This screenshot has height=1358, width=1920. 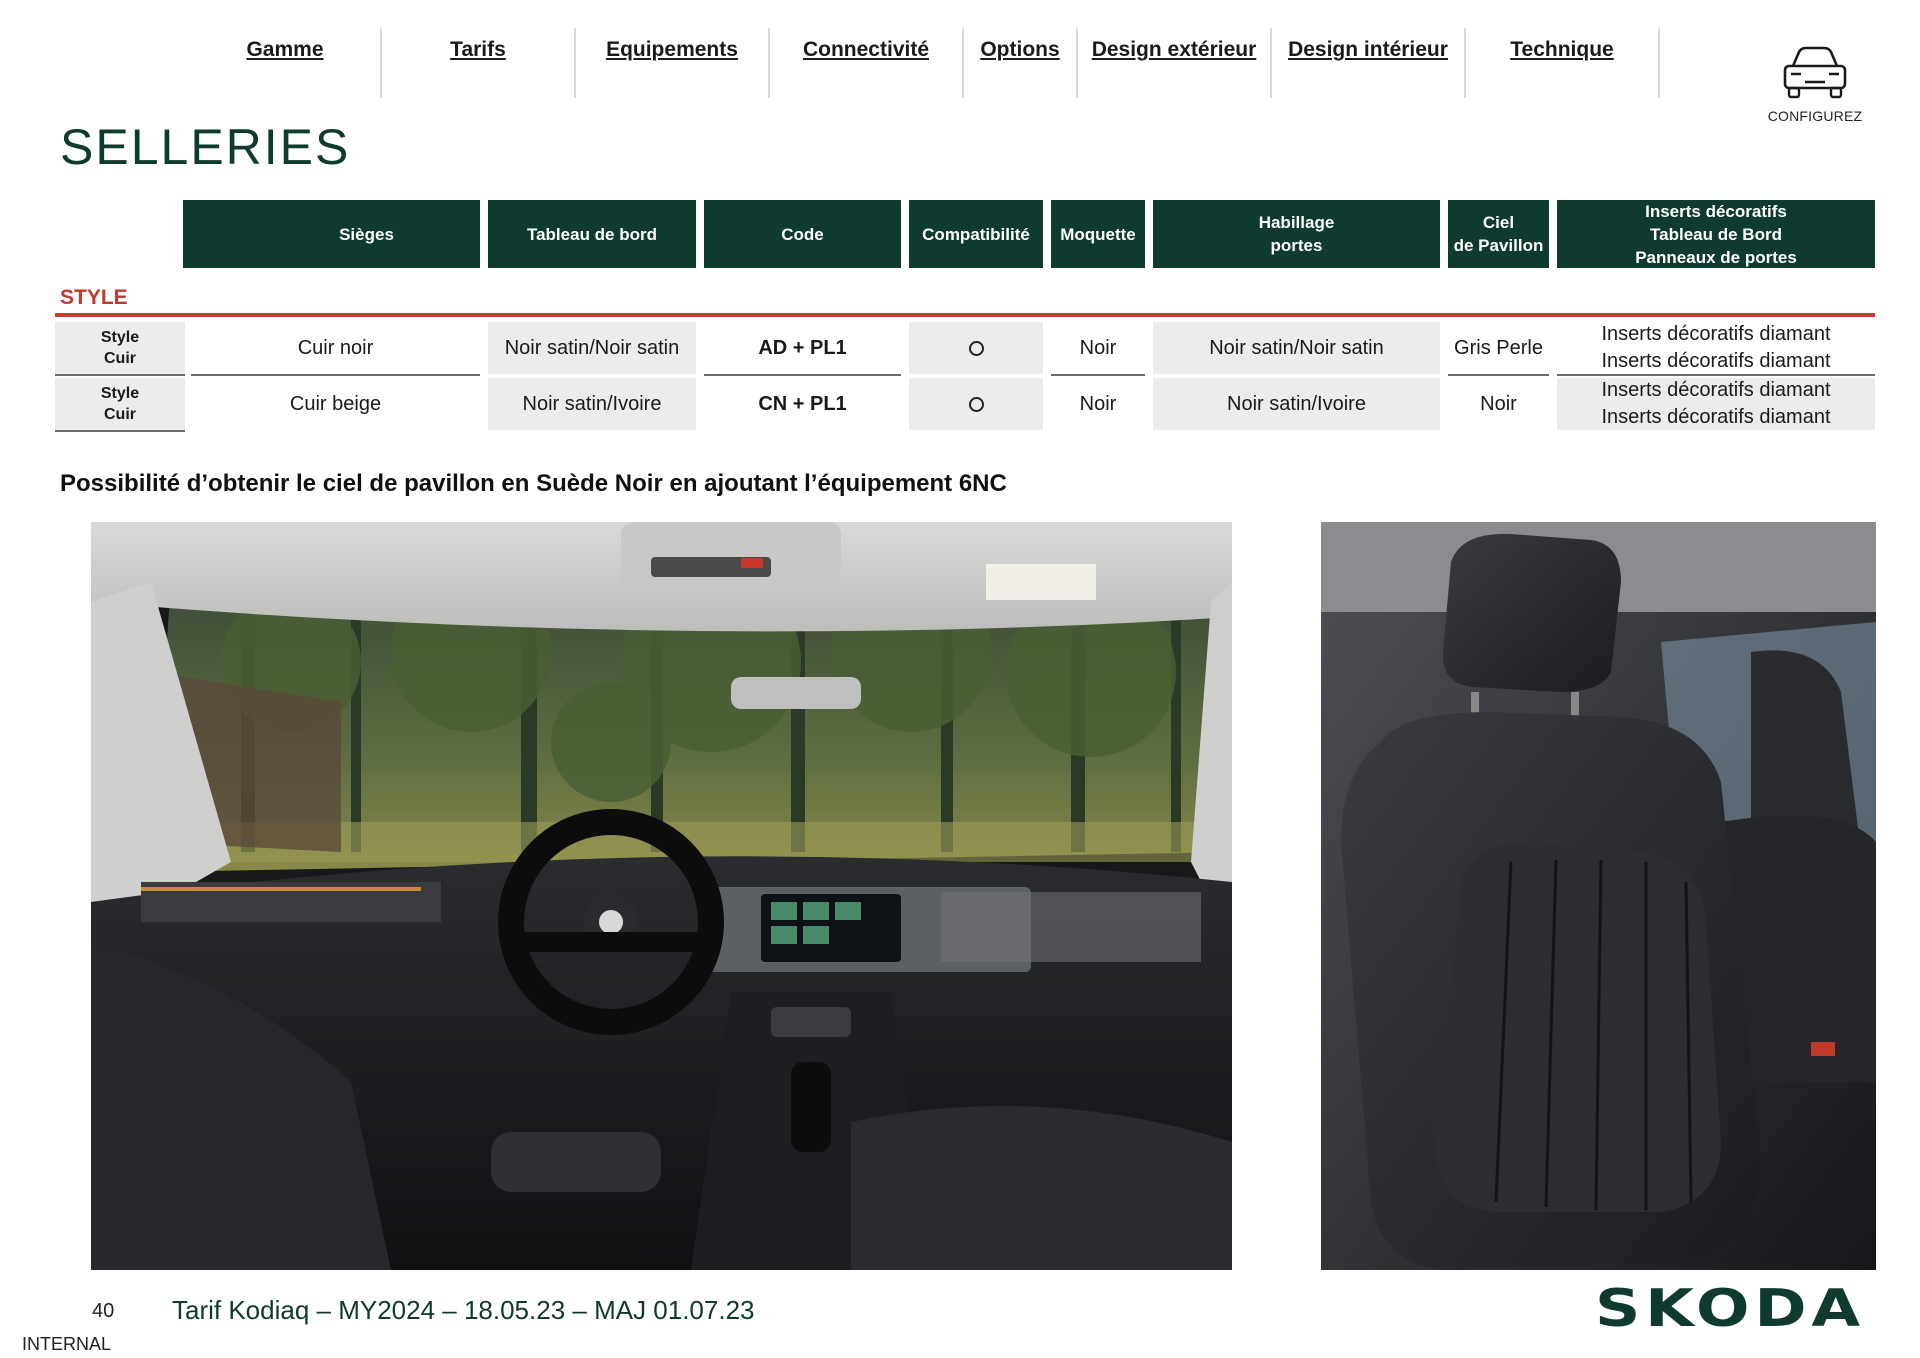 I want to click on nav-link-connectivite: Connectivité, so click(x=866, y=63).